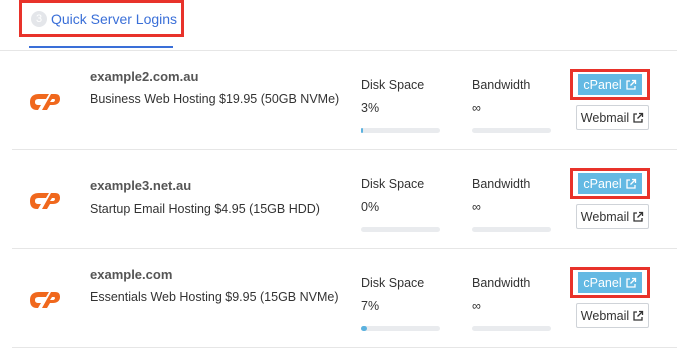  What do you see at coordinates (370, 207) in the screenshot?
I see `disk-space-value: 0%` at bounding box center [370, 207].